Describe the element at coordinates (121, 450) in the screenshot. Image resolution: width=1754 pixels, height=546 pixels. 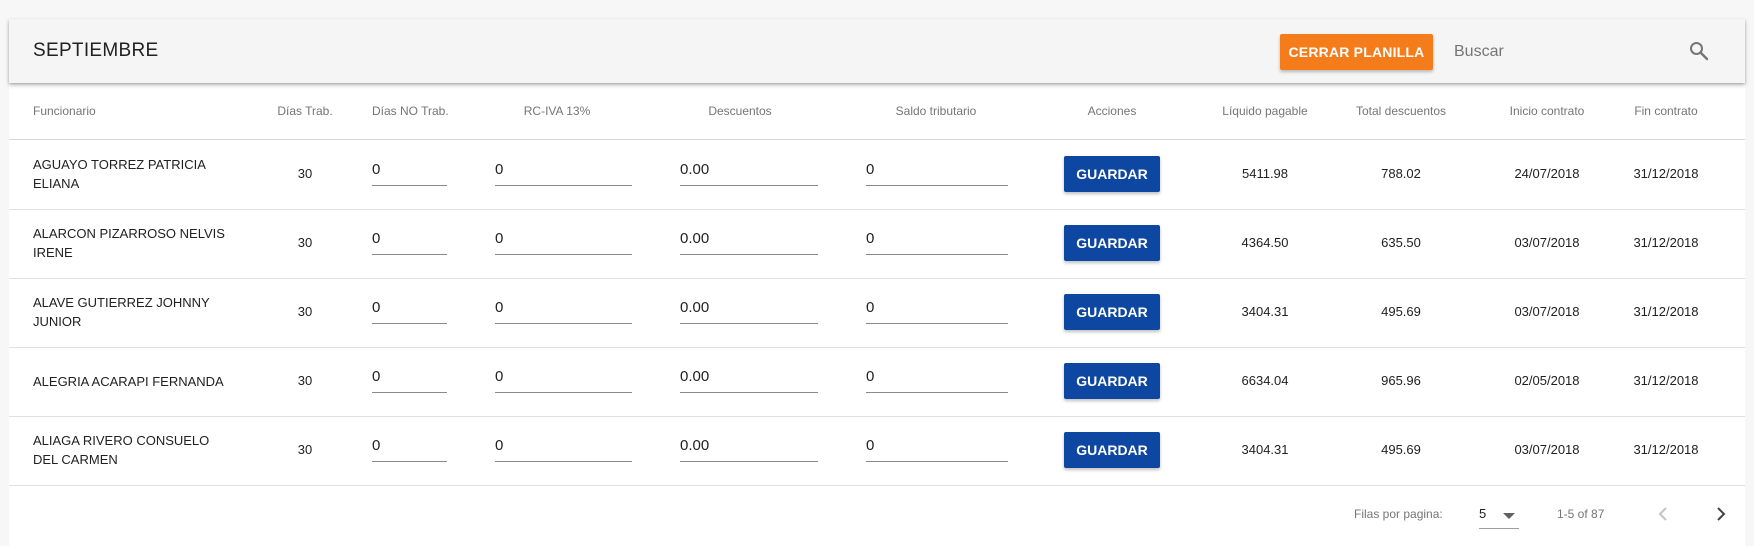
I see `employee-name: ALIAGA RIVERO CONSUELO DEL CARMEN` at that location.